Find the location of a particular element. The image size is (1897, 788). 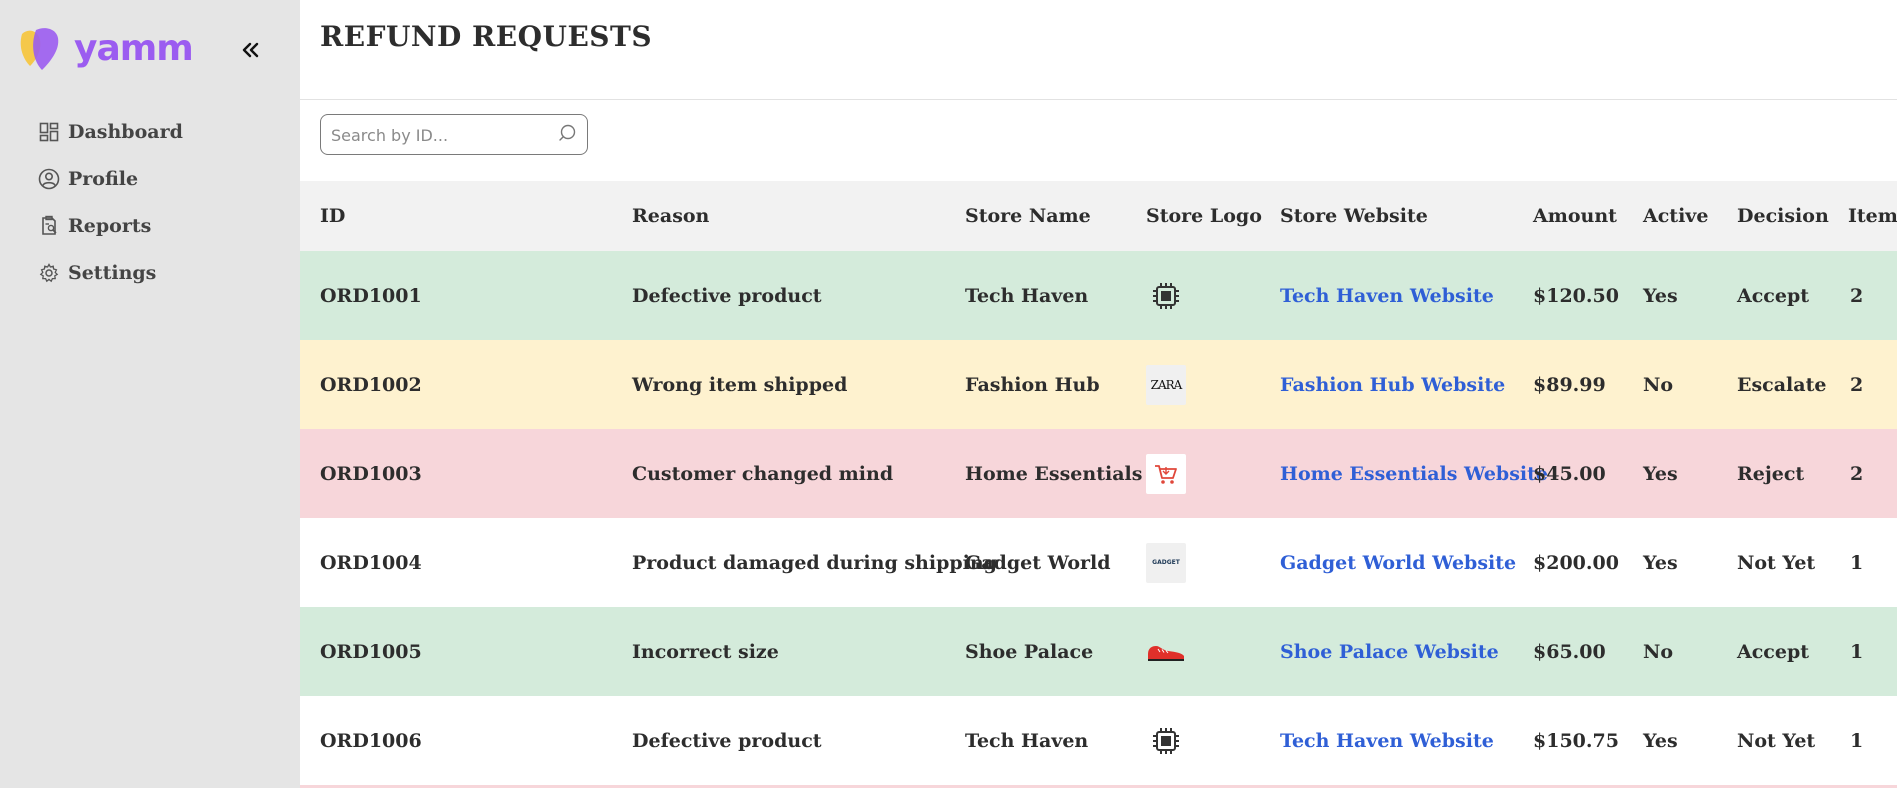

column-header-decision: Decision is located at coordinates (1783, 216).